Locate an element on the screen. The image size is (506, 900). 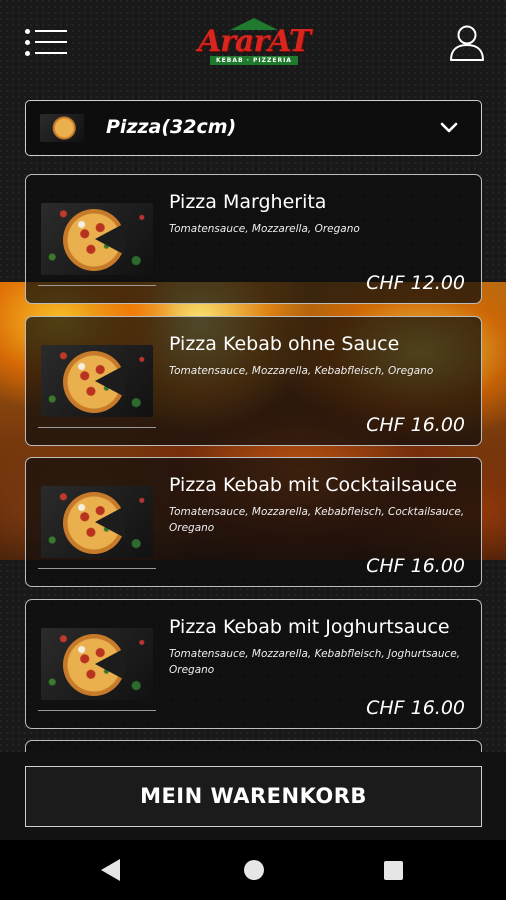
logo-subtitle: KEBAB · PIZZERIA is located at coordinates (254, 60).